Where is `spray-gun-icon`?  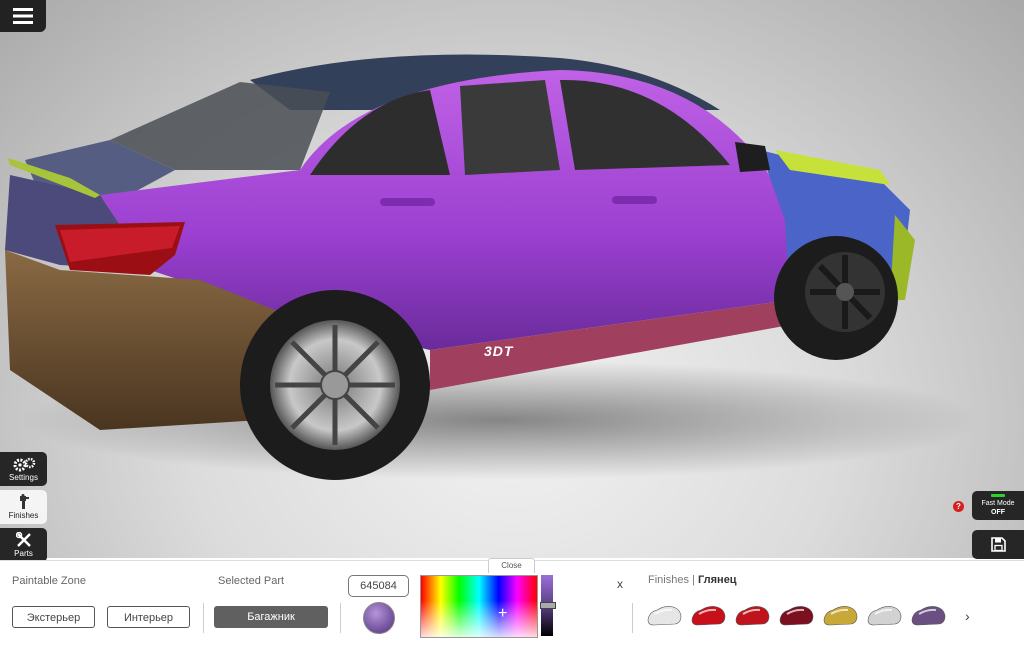
spray-gun-icon is located at coordinates (24, 501).